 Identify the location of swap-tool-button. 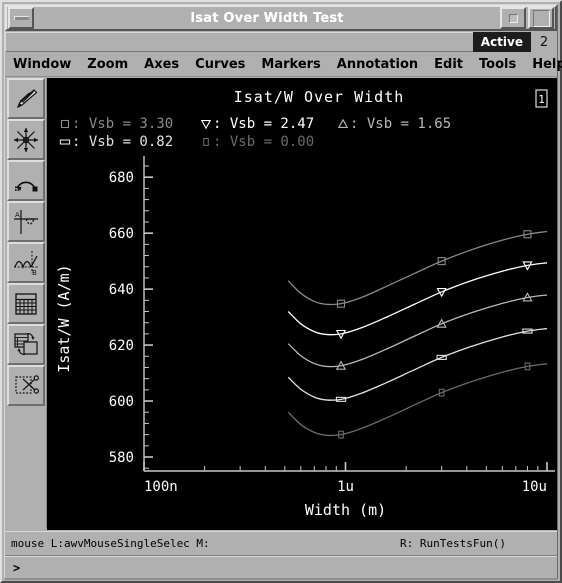
(25, 180).